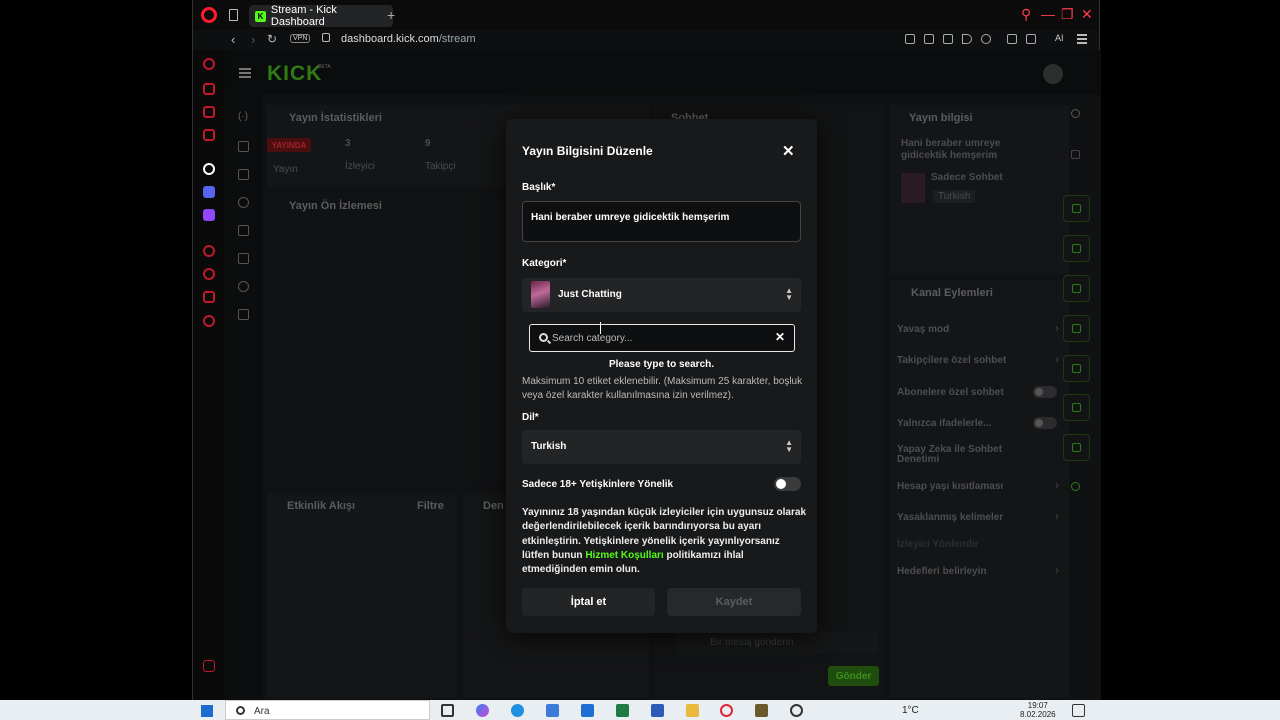 Image resolution: width=1280 pixels, height=720 pixels. Describe the element at coordinates (233, 15) in the screenshot. I see `page-icon` at that location.